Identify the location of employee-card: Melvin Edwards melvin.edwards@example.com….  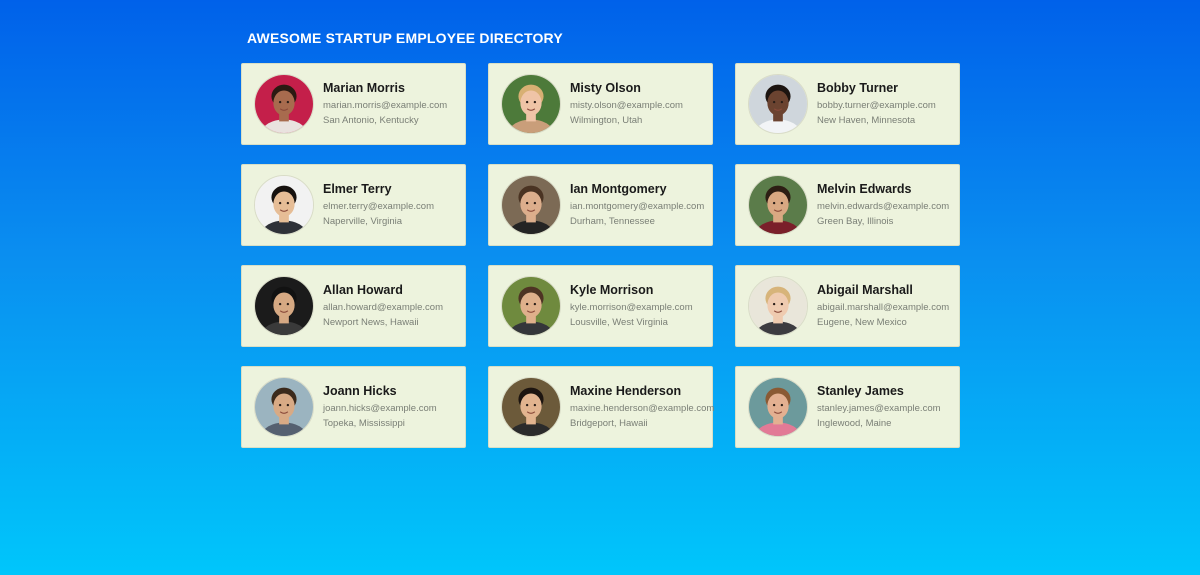
(847, 205).